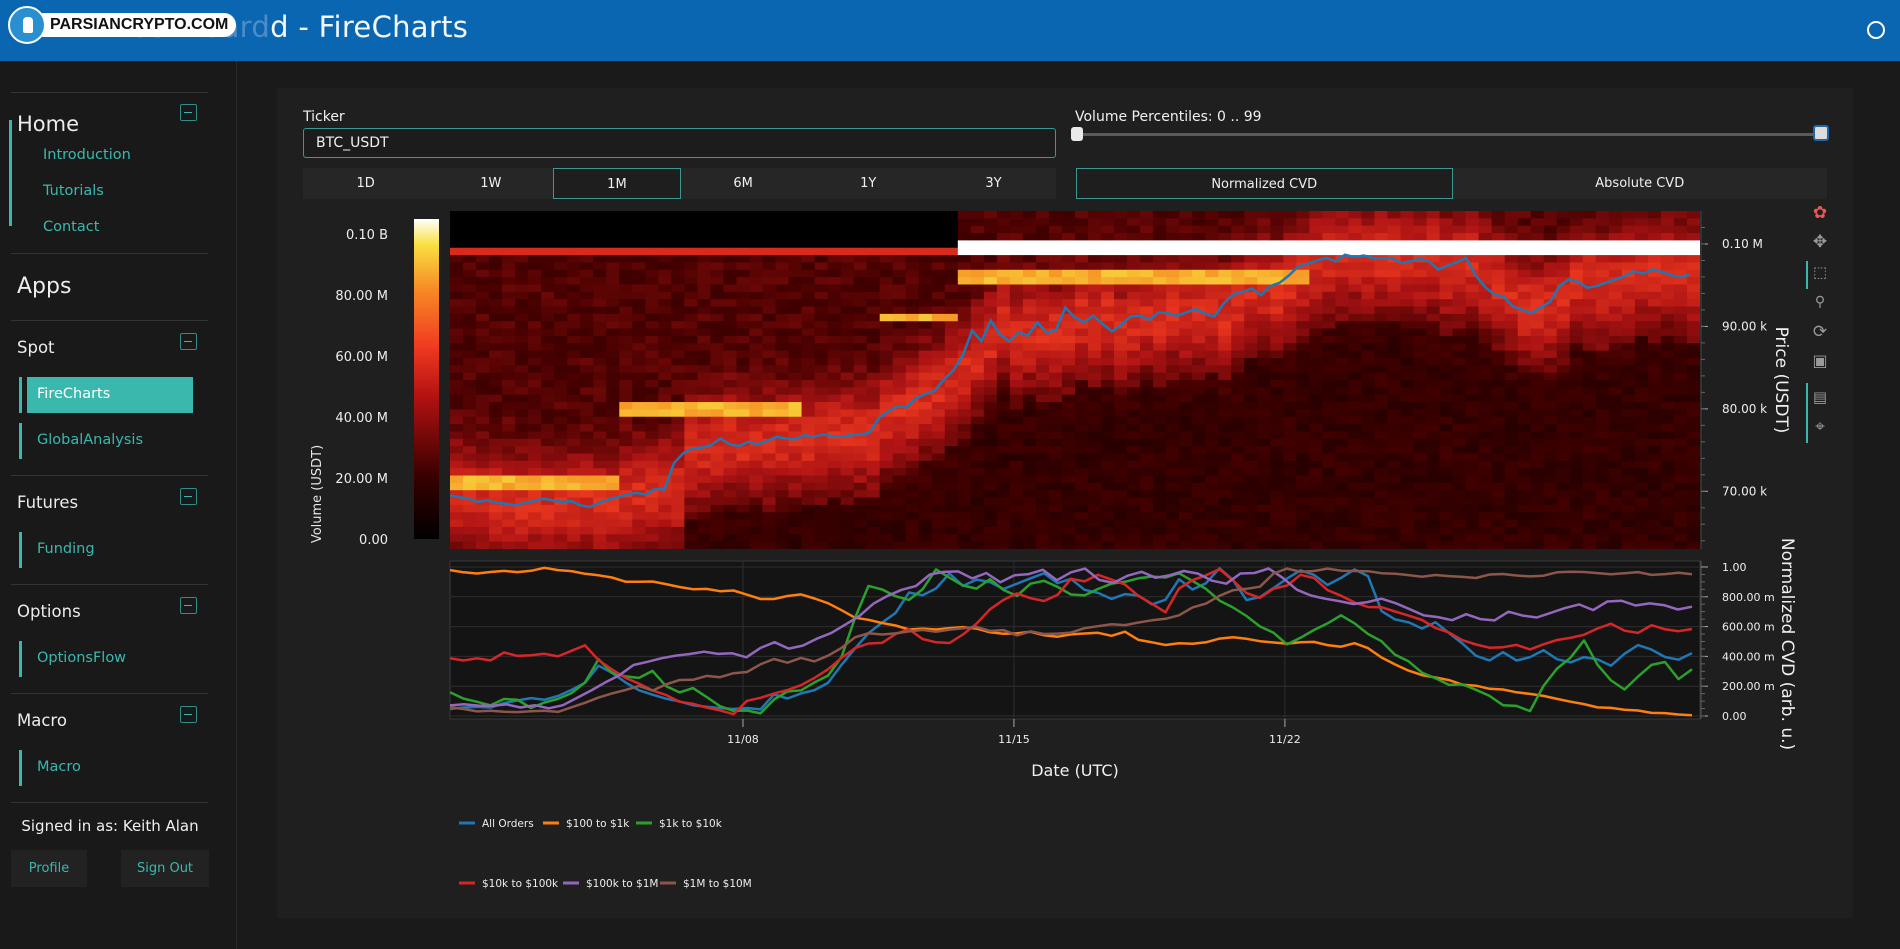 The height and width of the screenshot is (949, 1900). What do you see at coordinates (691, 824) in the screenshot?
I see `legend-item-label: $1k to $10k` at bounding box center [691, 824].